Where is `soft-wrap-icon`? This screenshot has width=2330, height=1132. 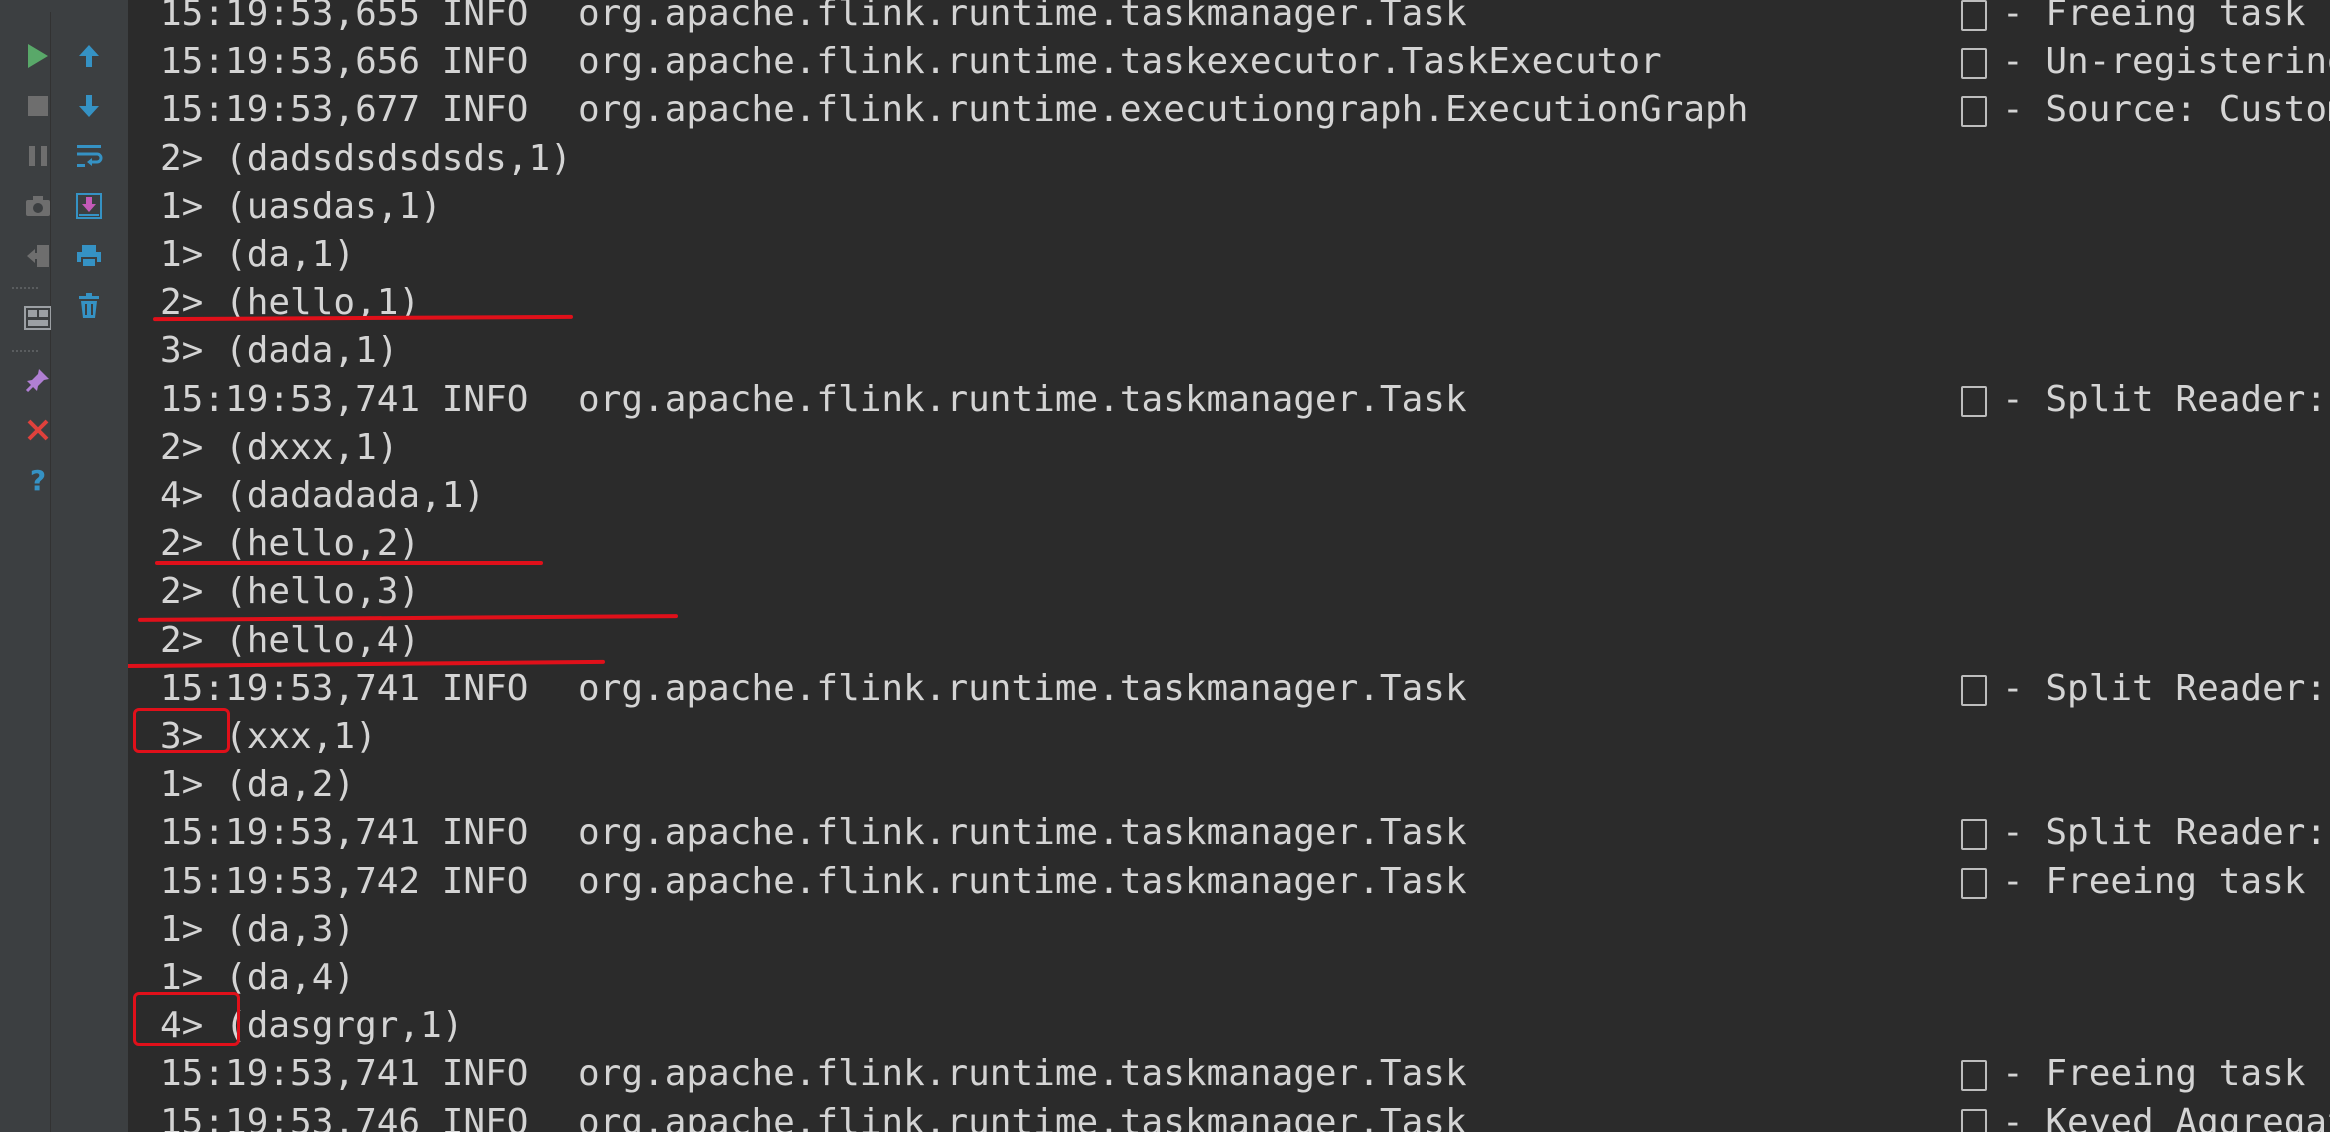
soft-wrap-icon is located at coordinates (89, 156).